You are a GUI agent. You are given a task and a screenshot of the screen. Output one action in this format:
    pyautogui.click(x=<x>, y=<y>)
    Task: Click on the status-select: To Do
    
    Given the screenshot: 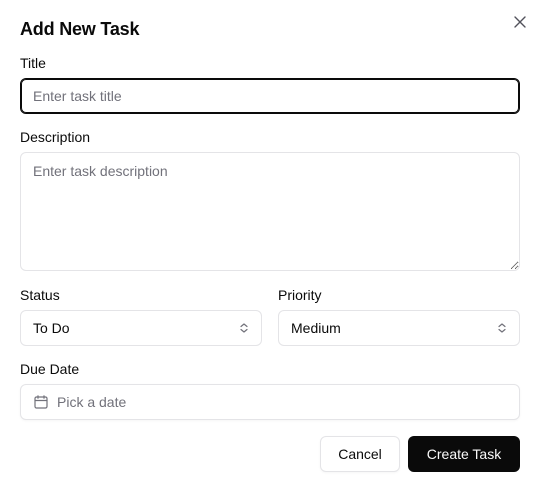 What is the action you would take?
    pyautogui.click(x=141, y=328)
    